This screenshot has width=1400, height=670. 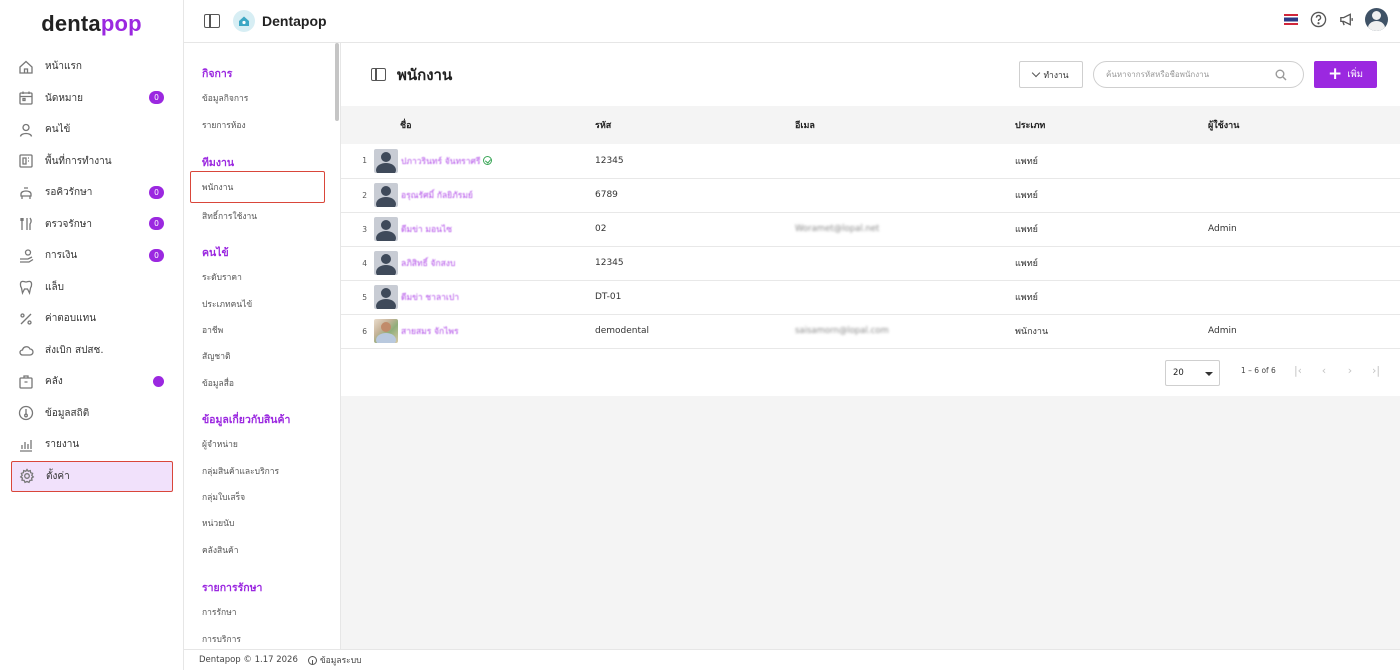 I want to click on sidebar-item-12: รายงาน, so click(x=91, y=445).